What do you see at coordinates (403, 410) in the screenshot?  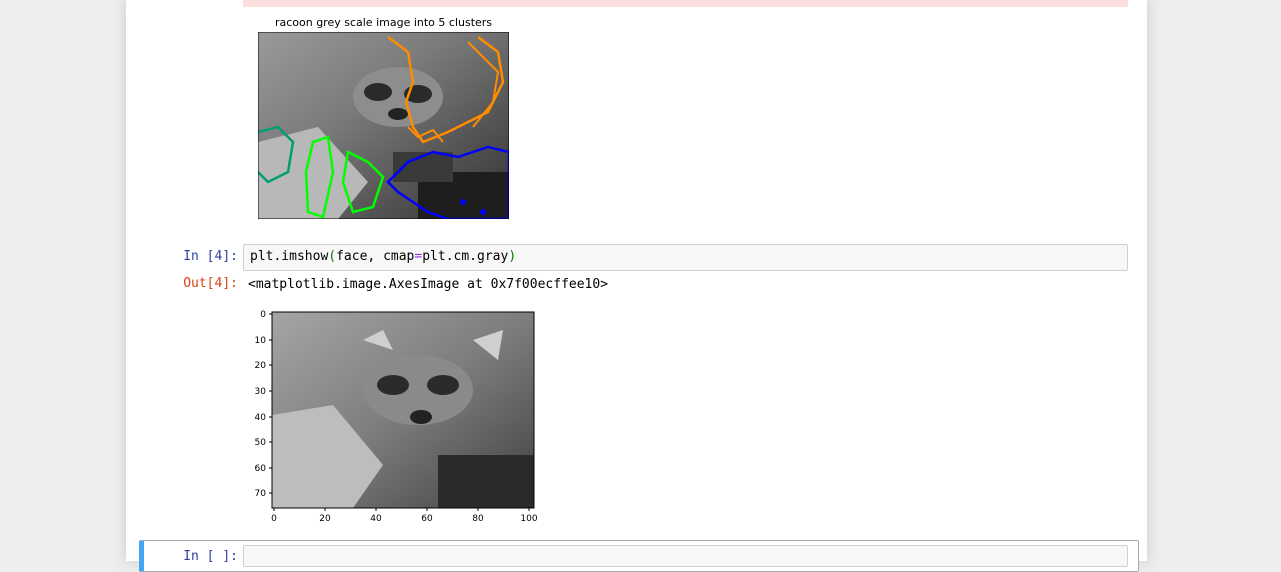 I see `image-area` at bounding box center [403, 410].